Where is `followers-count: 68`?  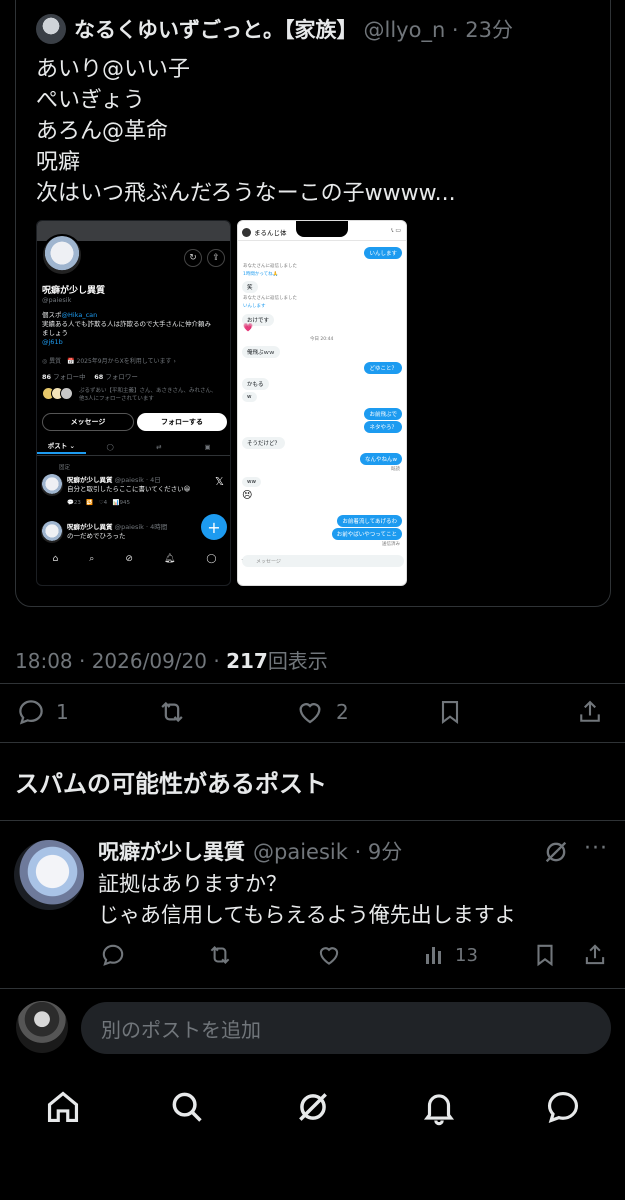 followers-count: 68 is located at coordinates (99, 377).